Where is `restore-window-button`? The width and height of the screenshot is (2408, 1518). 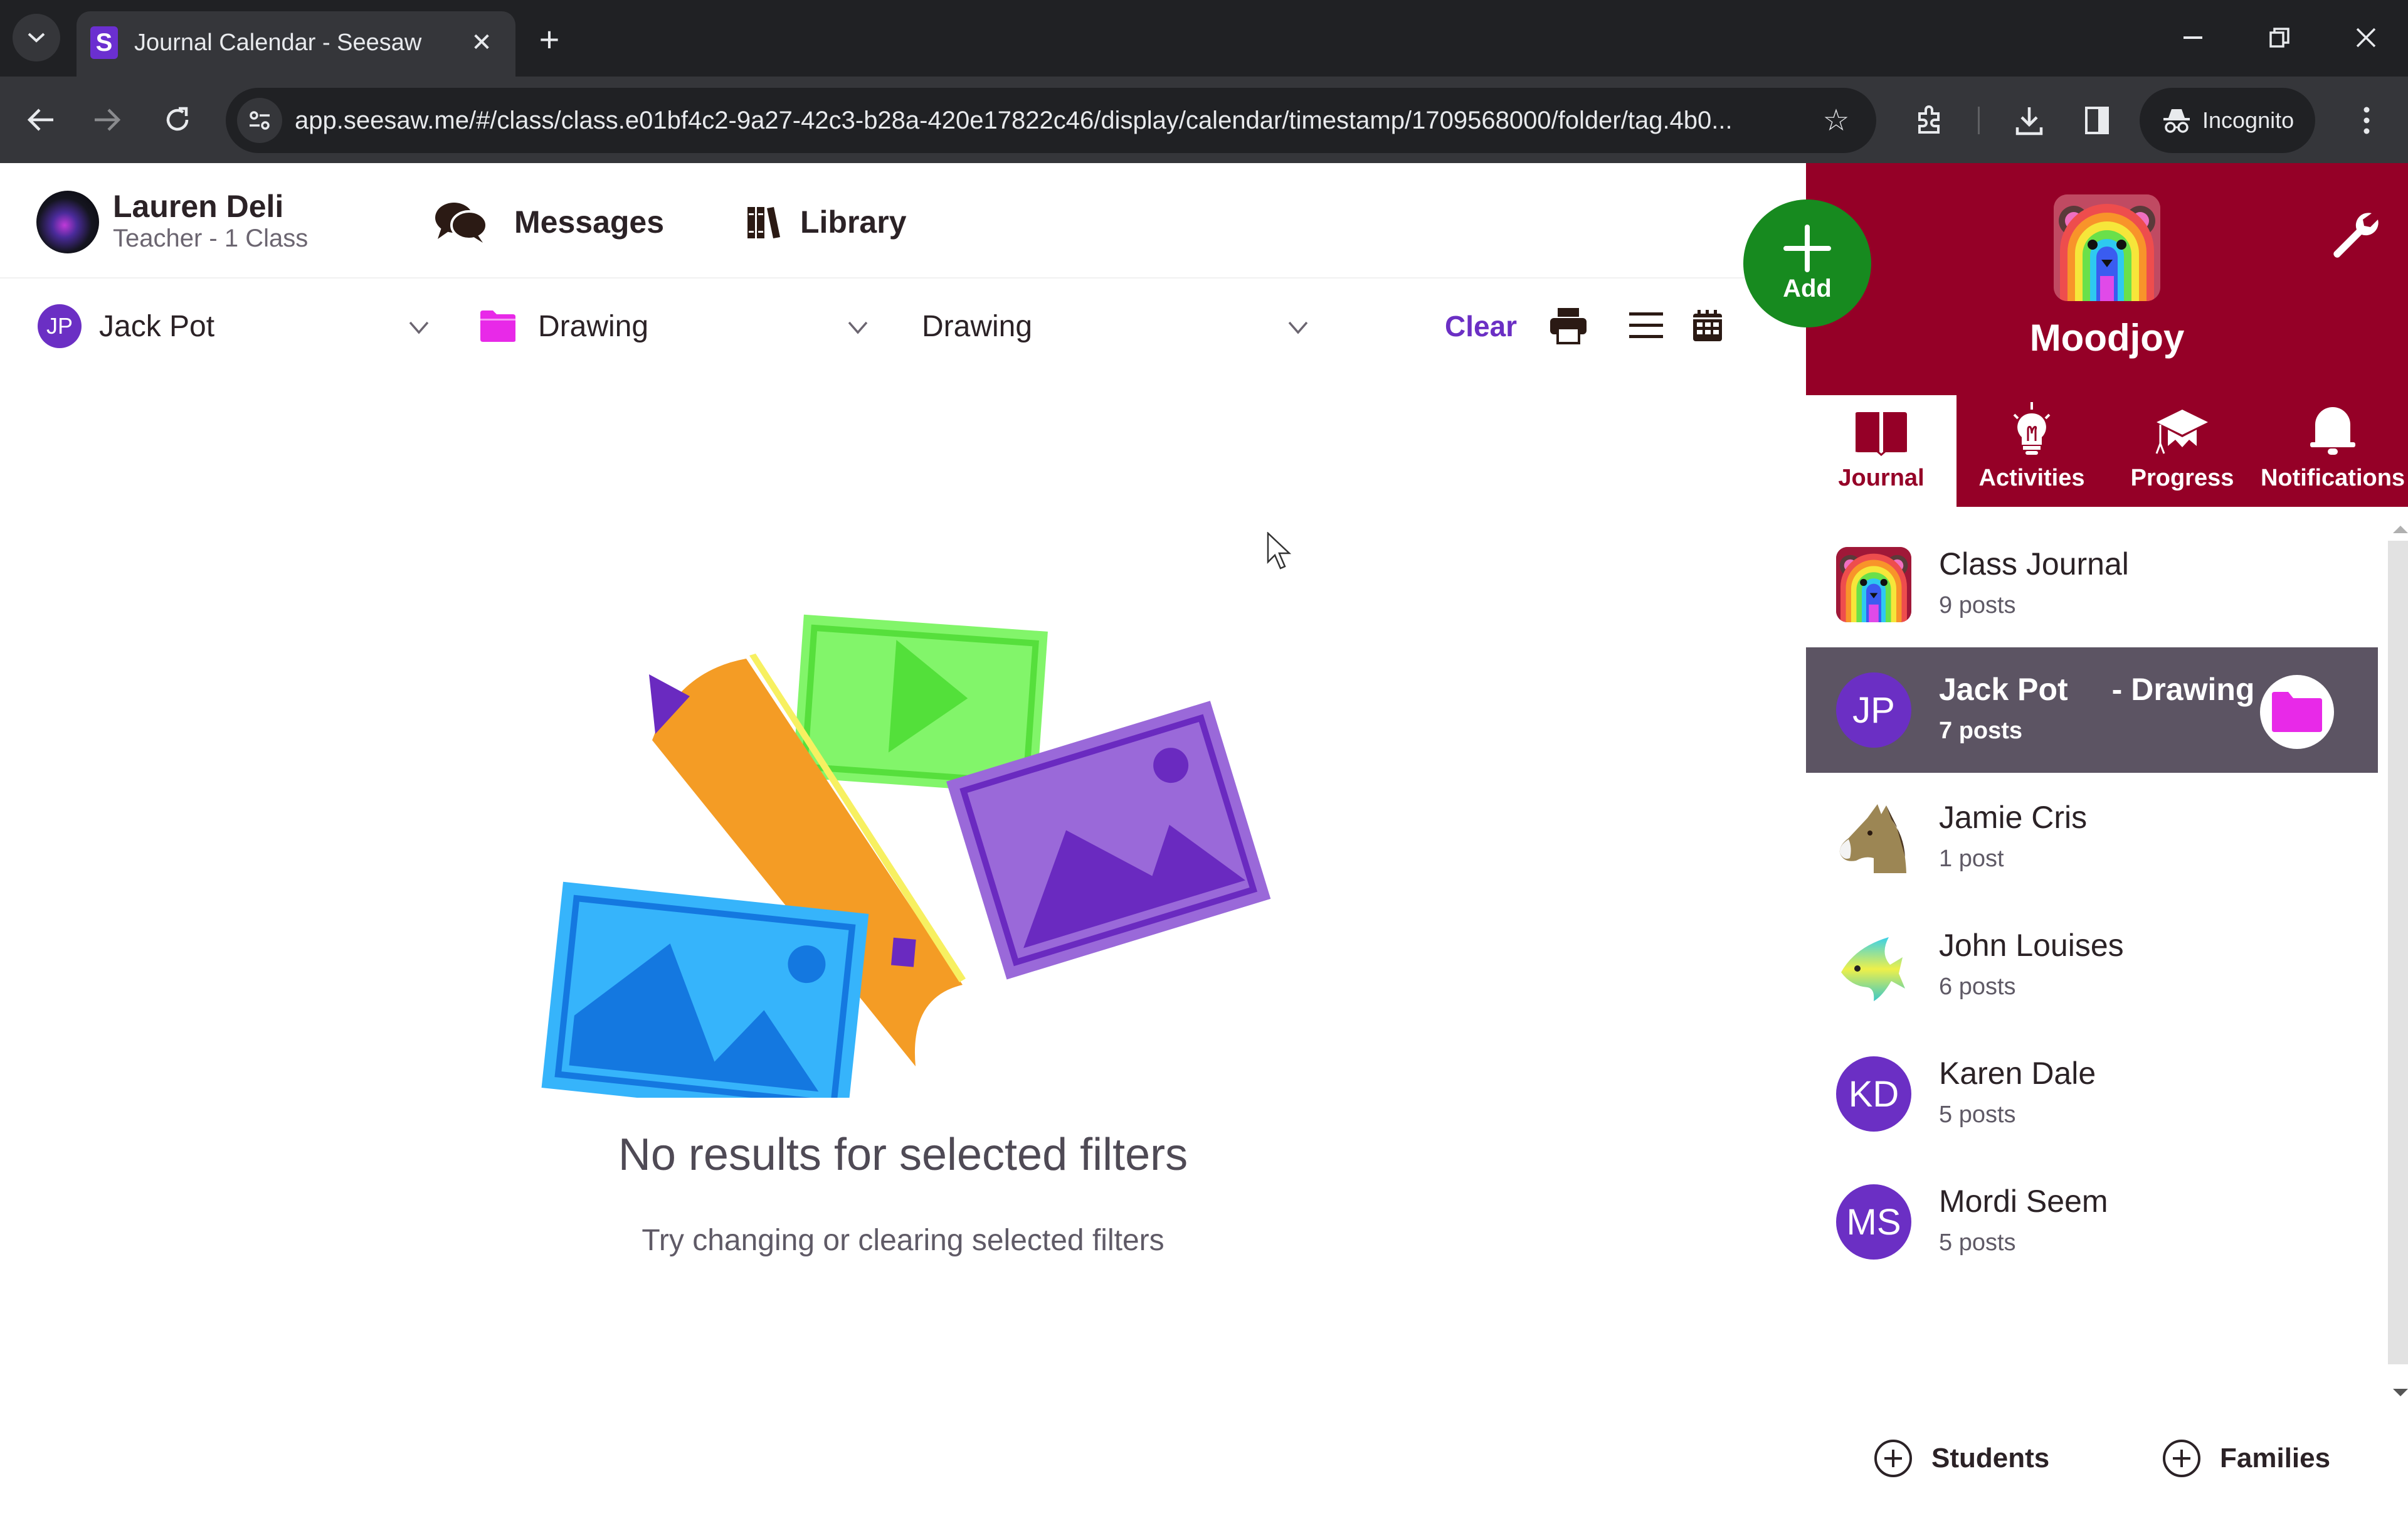
restore-window-button is located at coordinates (2279, 37).